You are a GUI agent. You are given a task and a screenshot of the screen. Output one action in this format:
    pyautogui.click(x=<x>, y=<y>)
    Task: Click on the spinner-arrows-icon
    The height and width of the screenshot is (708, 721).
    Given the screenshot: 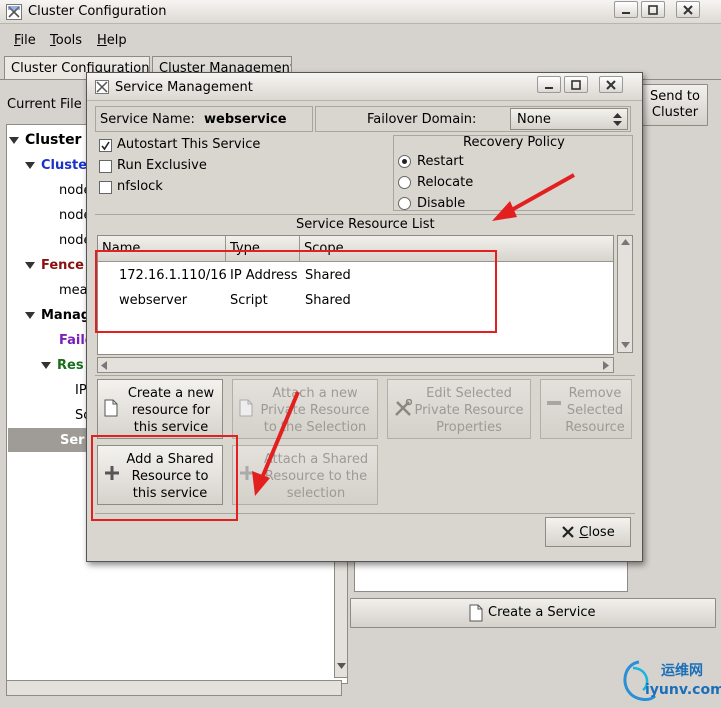 What is the action you would take?
    pyautogui.click(x=617, y=119)
    